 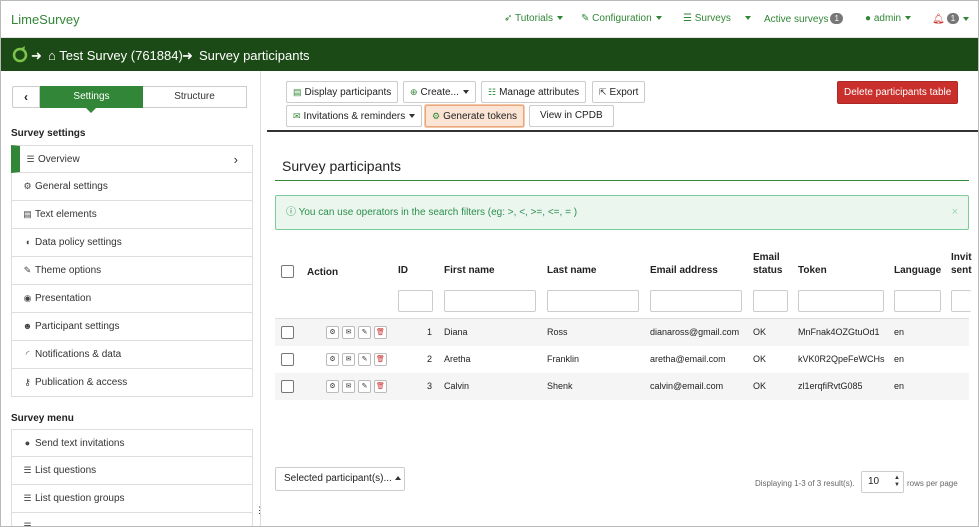 I want to click on configuration-label: Configuration, so click(x=622, y=18).